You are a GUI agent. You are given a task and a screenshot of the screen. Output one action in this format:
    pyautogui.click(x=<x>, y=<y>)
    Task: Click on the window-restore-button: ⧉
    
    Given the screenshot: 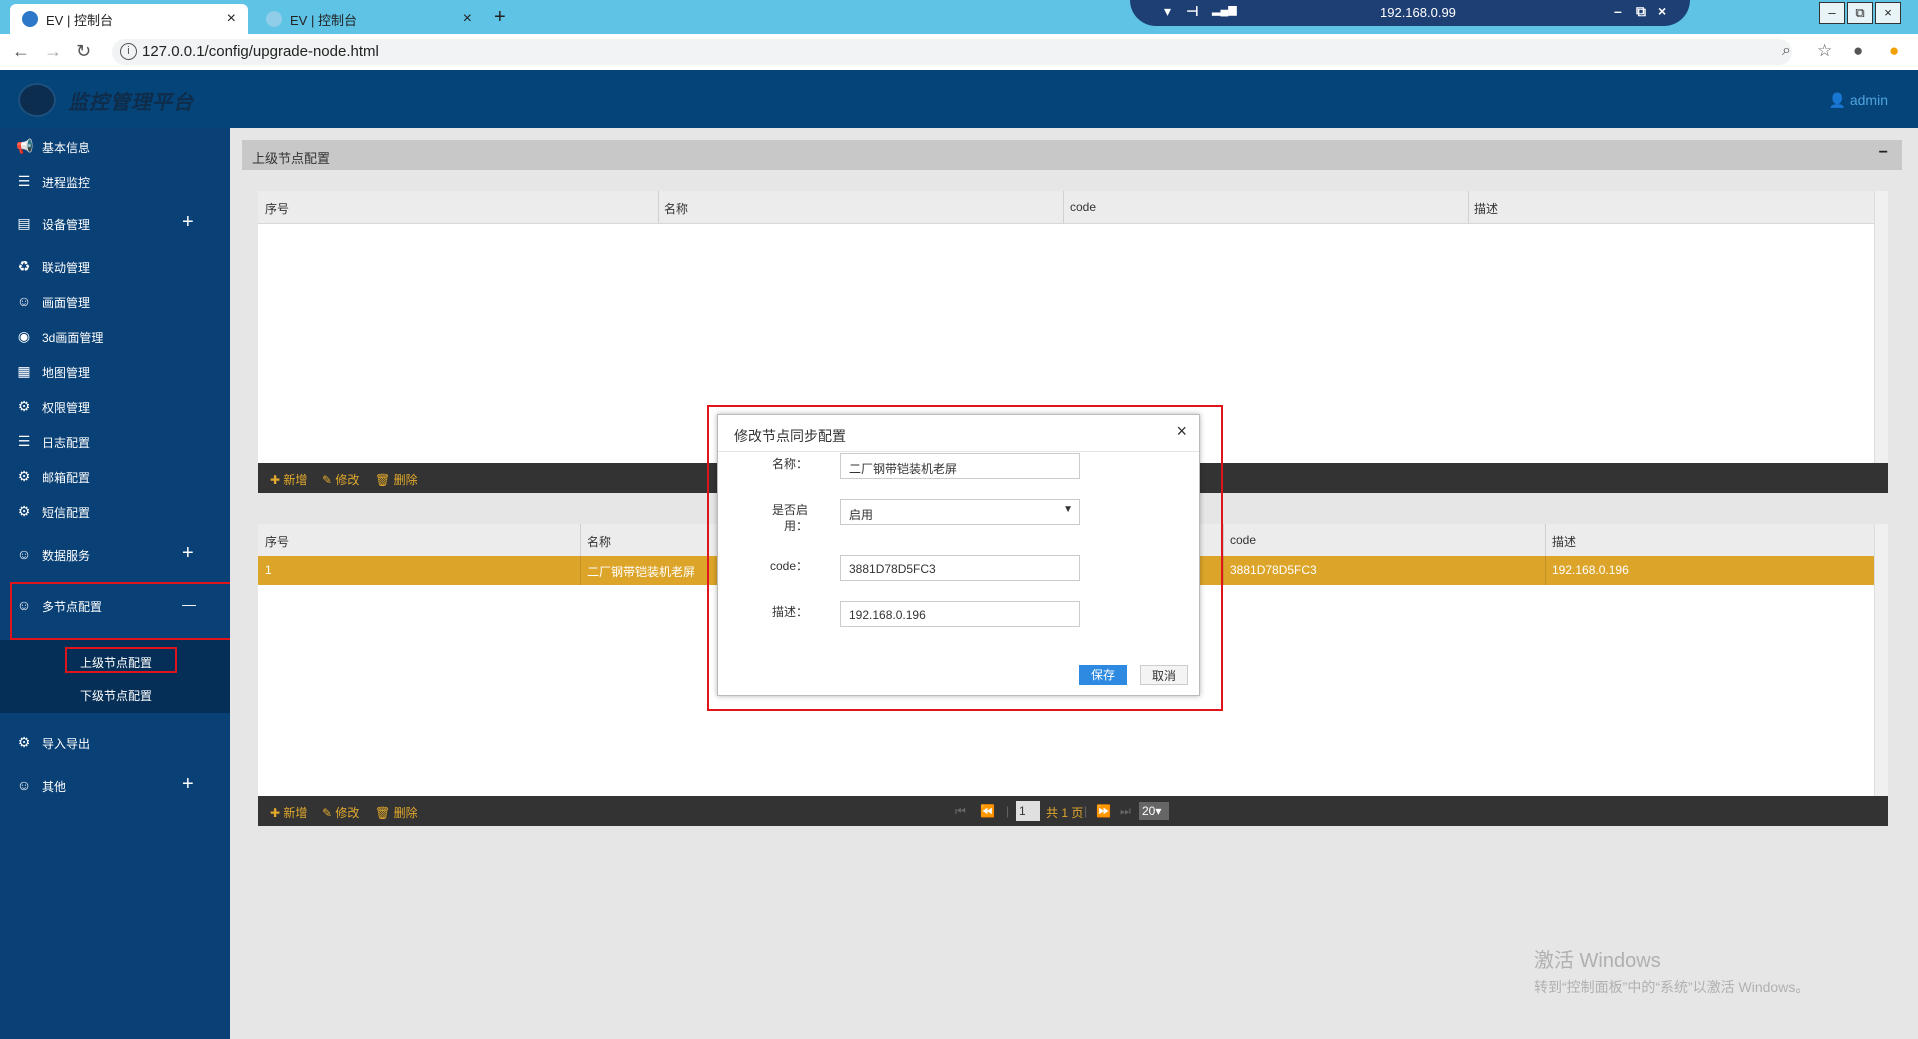 What is the action you would take?
    pyautogui.click(x=1860, y=13)
    